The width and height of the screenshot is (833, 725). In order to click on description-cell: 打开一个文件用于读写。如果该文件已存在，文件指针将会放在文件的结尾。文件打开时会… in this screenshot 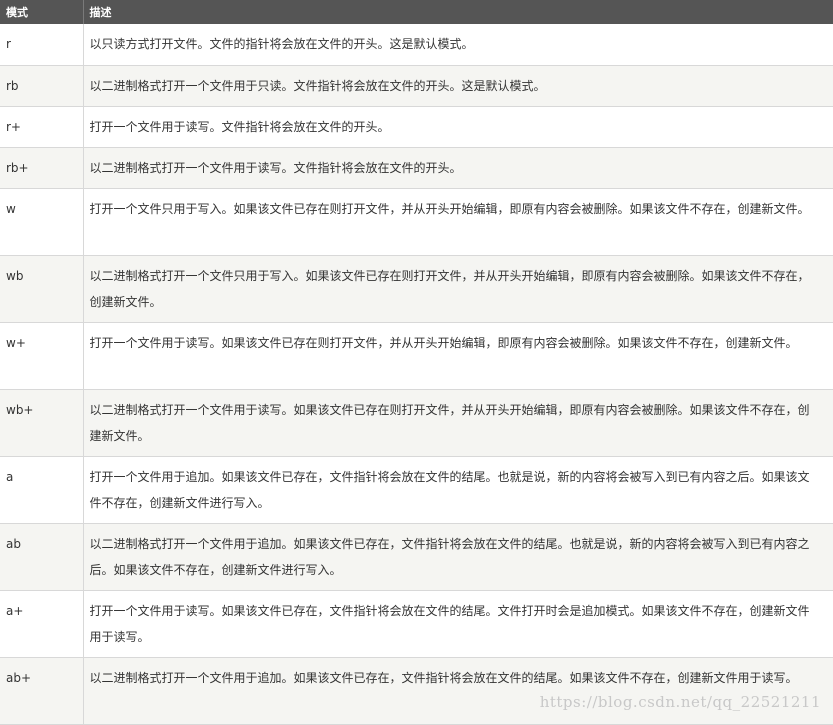, I will do `click(458, 623)`.